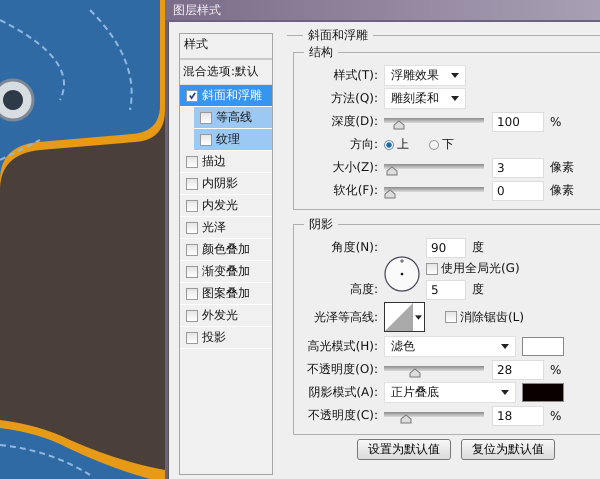 This screenshot has height=479, width=600. I want to click on item-label: 斜面和浮雕, so click(232, 95).